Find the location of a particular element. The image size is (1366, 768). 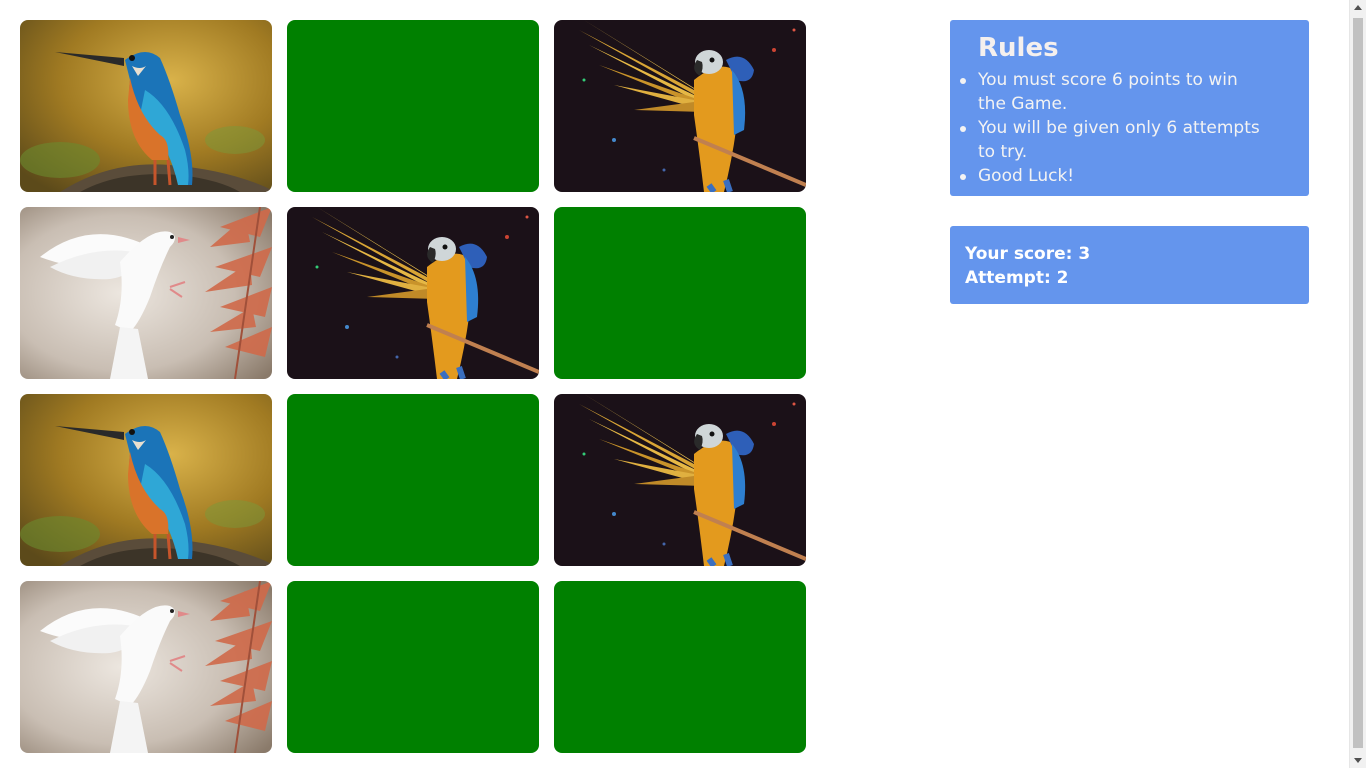

rule-item: Good Luck! is located at coordinates (1124, 176).